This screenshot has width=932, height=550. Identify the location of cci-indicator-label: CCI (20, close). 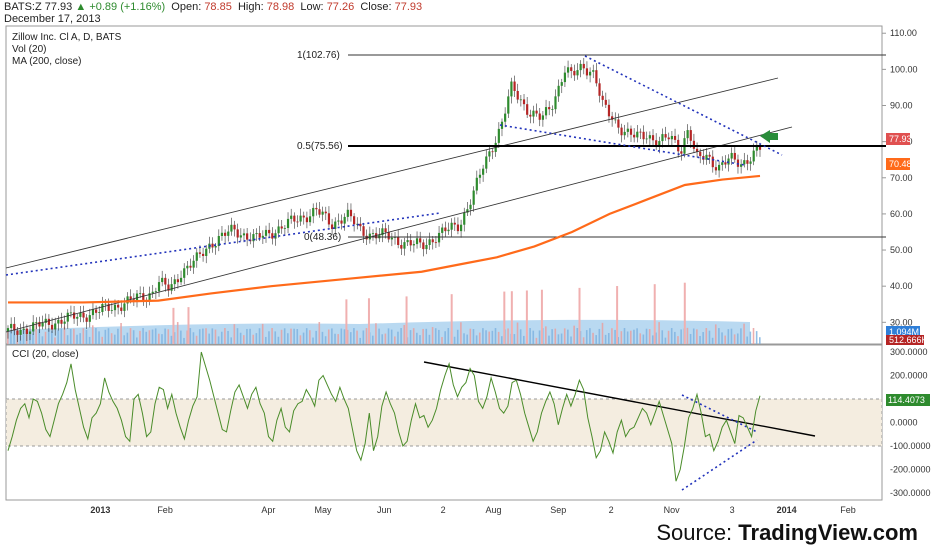
(45, 354).